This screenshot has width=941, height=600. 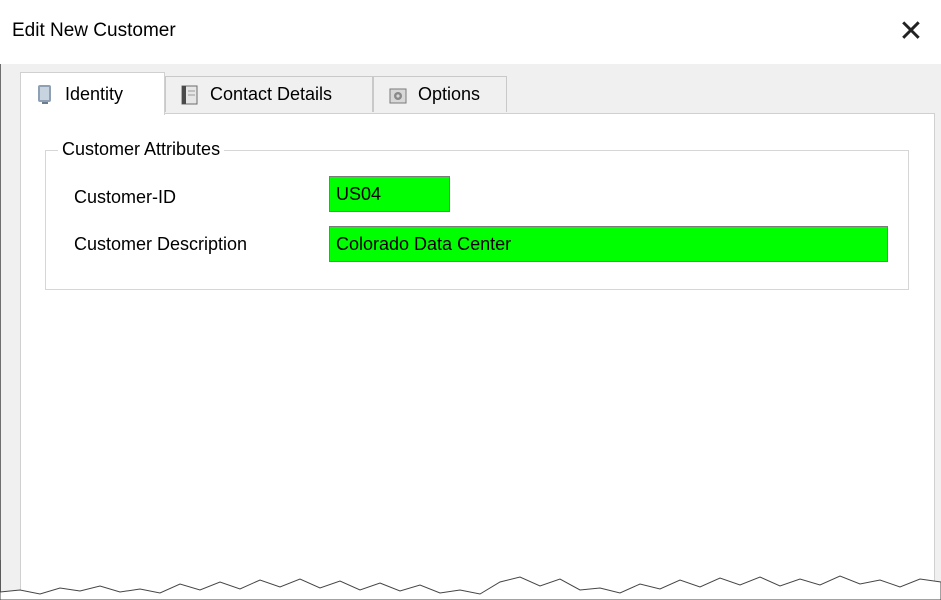 What do you see at coordinates (389, 194) in the screenshot?
I see `customer-id-field: US04` at bounding box center [389, 194].